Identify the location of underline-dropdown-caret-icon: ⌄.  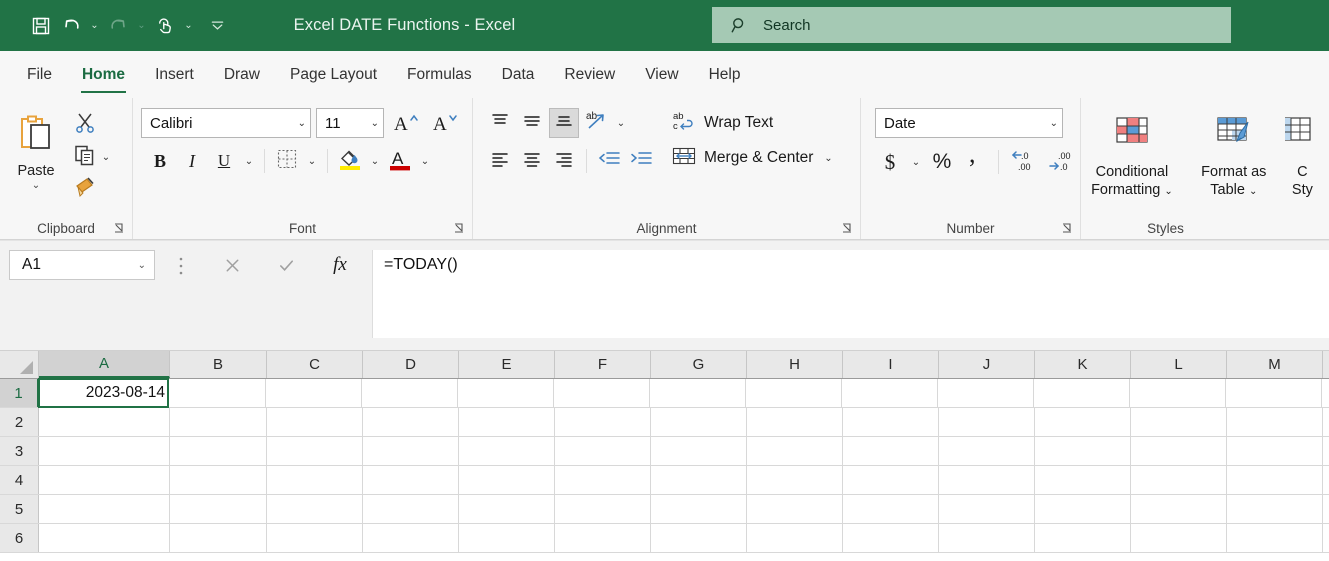
(249, 161).